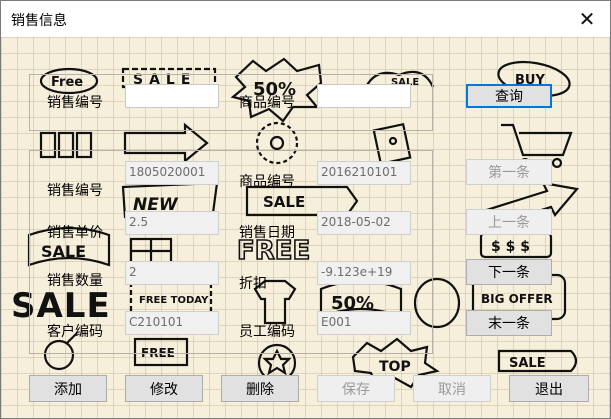 The image size is (611, 419). I want to click on employee-no-label: 员工编码, so click(267, 332).